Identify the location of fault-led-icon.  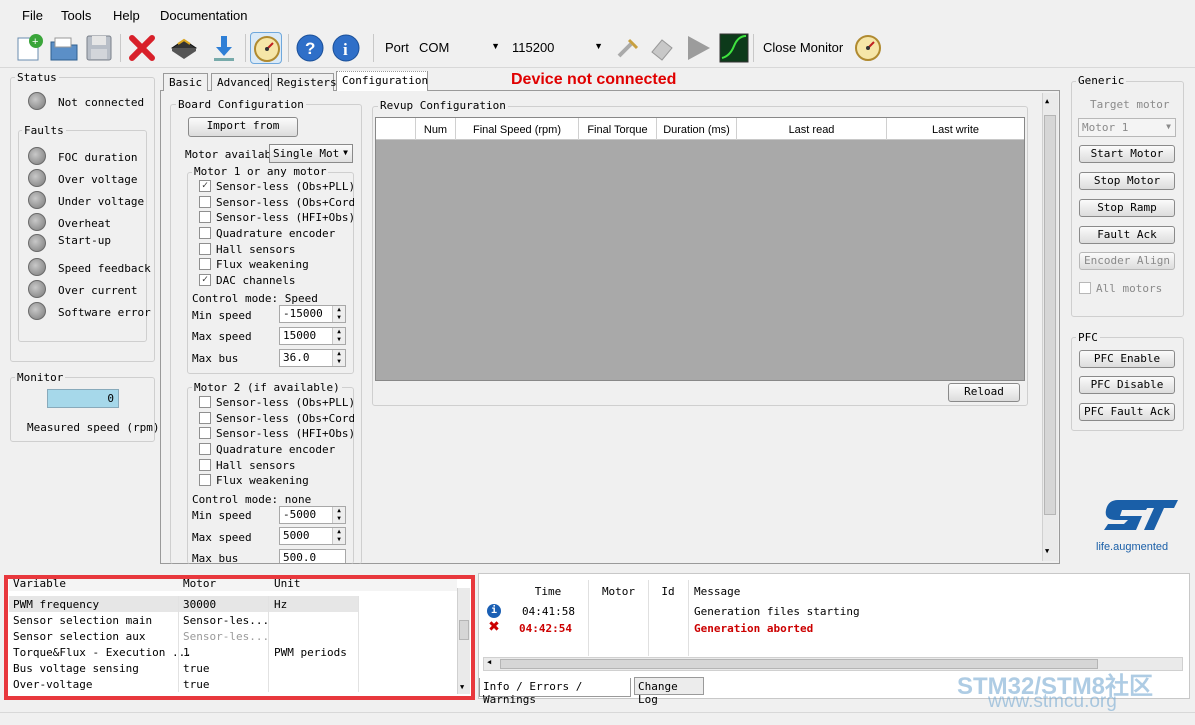
(37, 200).